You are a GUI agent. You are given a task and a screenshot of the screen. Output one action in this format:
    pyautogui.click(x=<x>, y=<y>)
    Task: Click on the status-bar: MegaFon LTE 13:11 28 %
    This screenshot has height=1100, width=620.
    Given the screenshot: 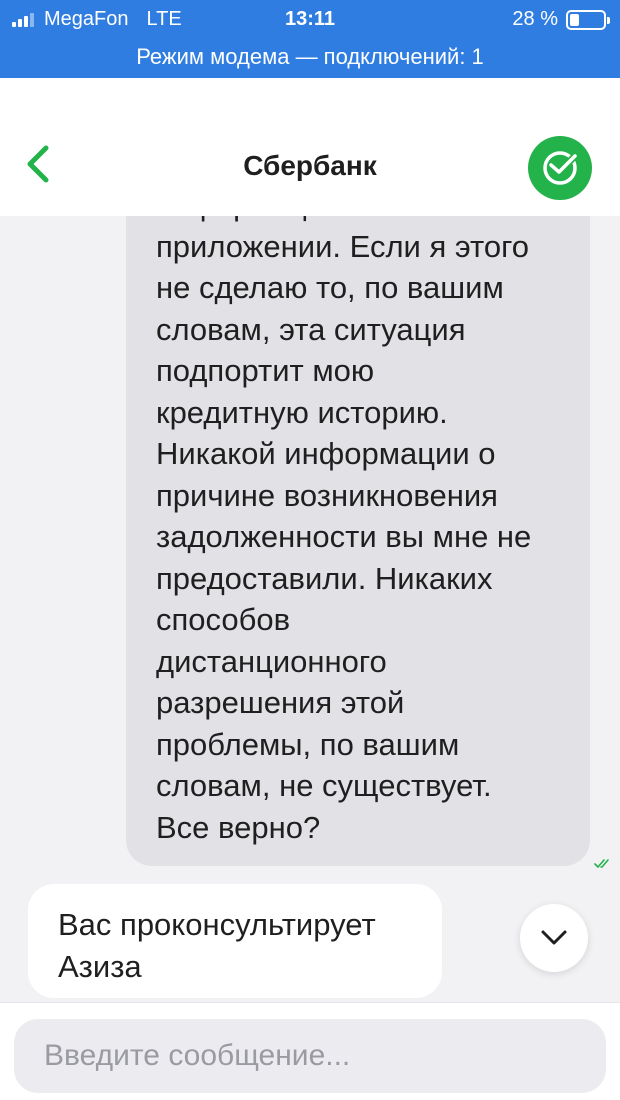 What is the action you would take?
    pyautogui.click(x=310, y=20)
    